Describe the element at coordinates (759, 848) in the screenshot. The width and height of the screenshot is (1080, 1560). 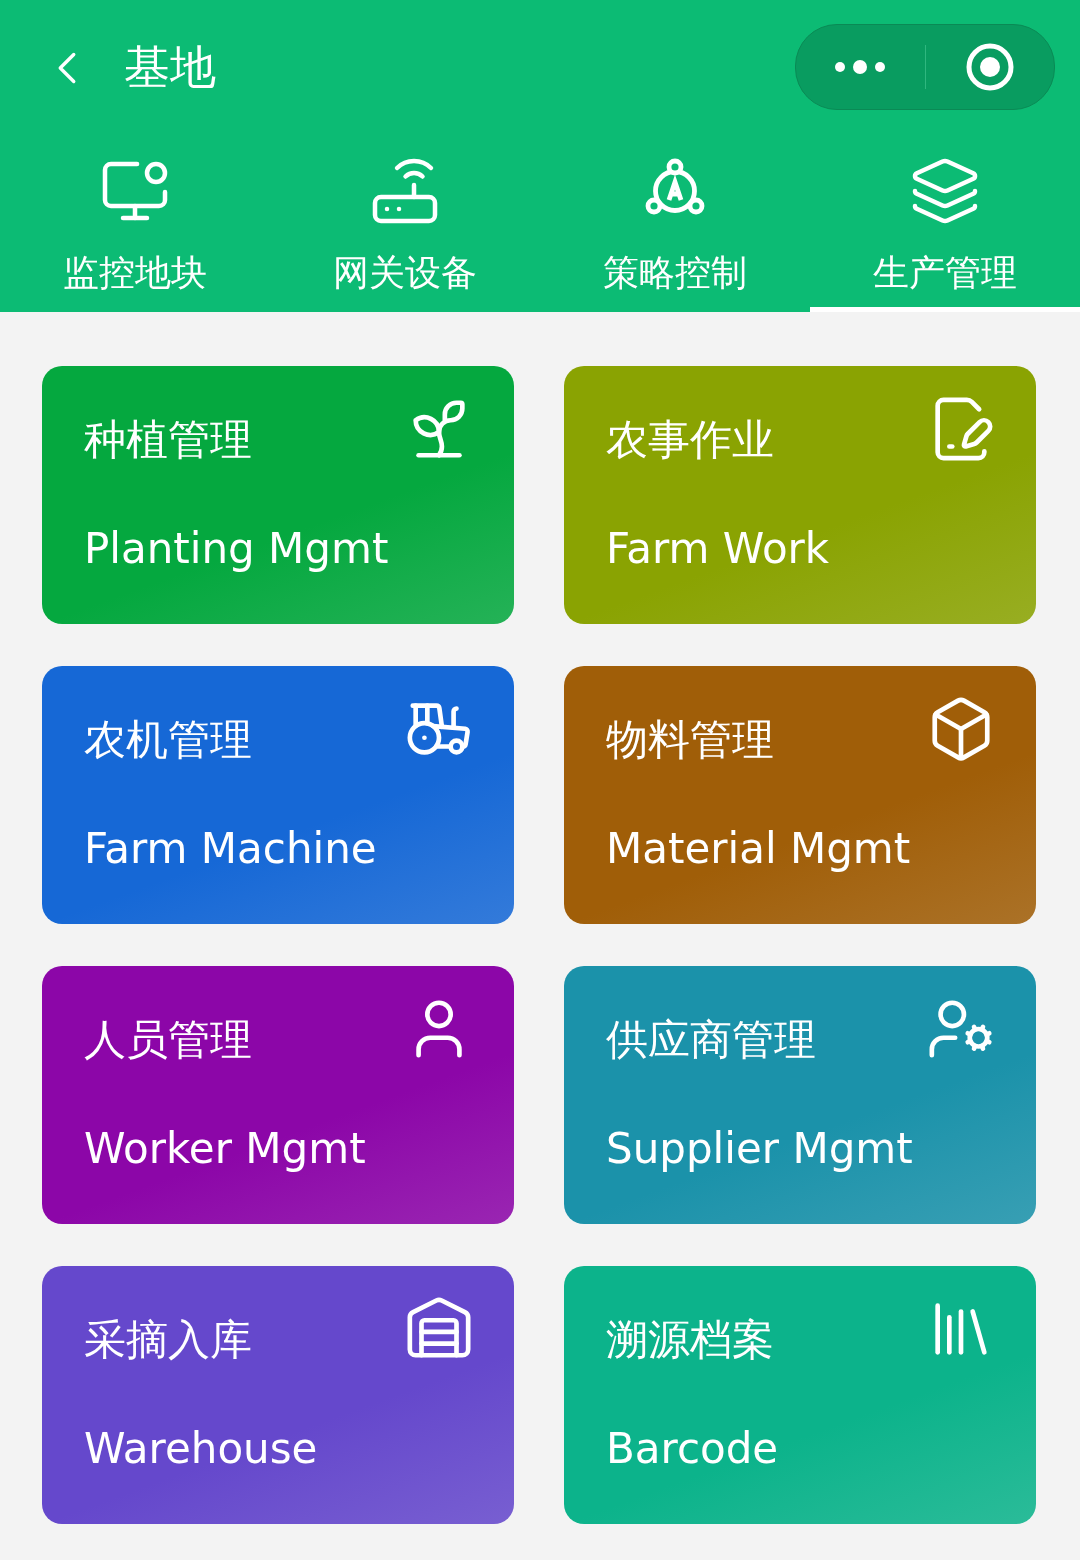
I see `card-subtitle: Material Mgmt` at that location.